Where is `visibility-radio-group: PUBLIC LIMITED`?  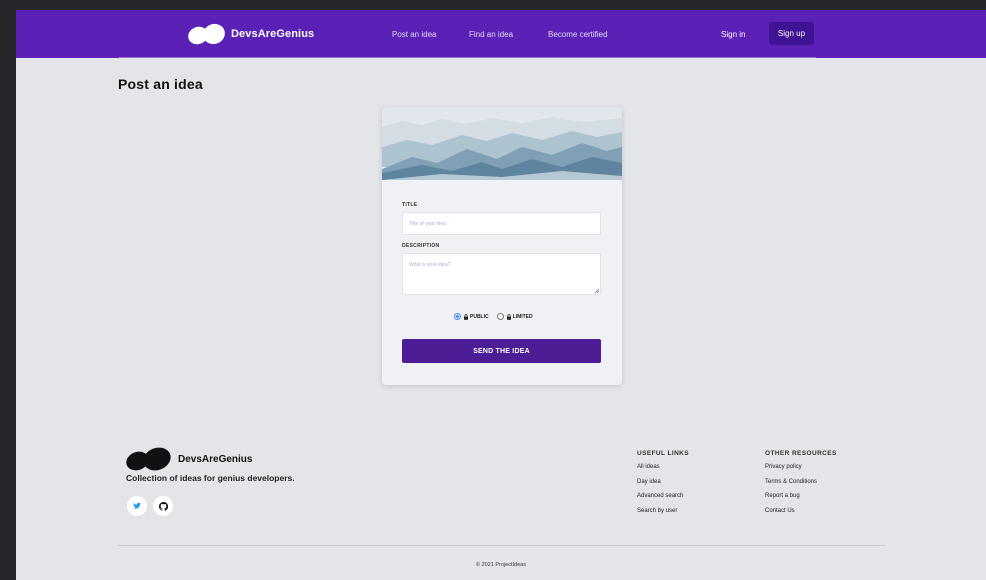
visibility-radio-group: PUBLIC LIMITED is located at coordinates (497, 316).